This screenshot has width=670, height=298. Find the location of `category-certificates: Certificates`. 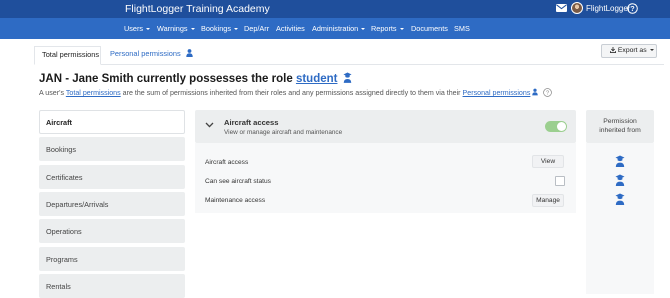

category-certificates: Certificates is located at coordinates (112, 177).